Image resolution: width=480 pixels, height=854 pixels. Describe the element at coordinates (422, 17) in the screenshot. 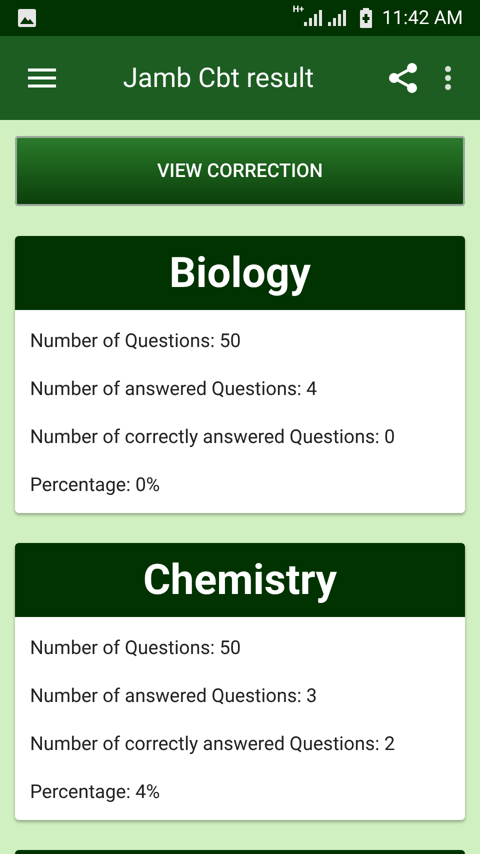

I see `clock-time: 11:42 AM` at that location.